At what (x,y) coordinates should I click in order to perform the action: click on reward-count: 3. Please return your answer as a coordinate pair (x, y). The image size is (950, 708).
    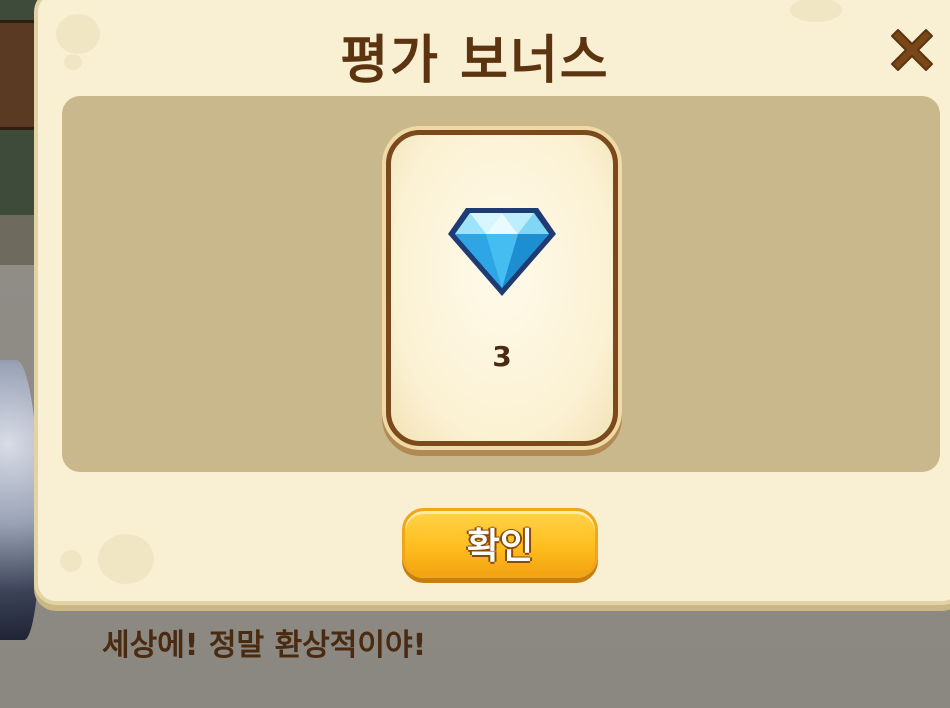
    Looking at the image, I should click on (502, 356).